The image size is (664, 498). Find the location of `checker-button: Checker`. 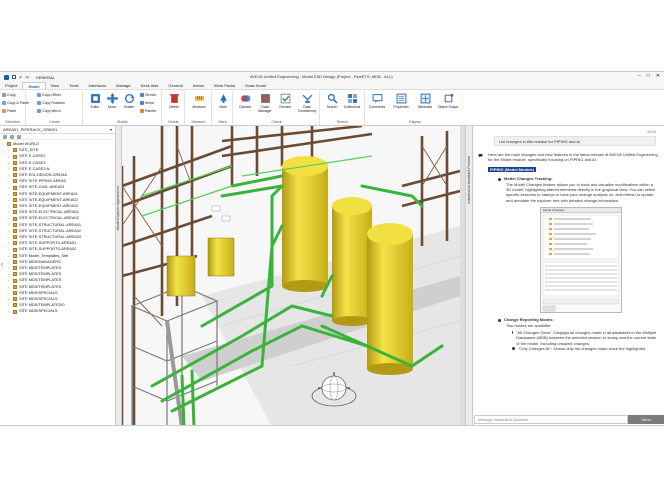

checker-button: Checker is located at coordinates (285, 101).